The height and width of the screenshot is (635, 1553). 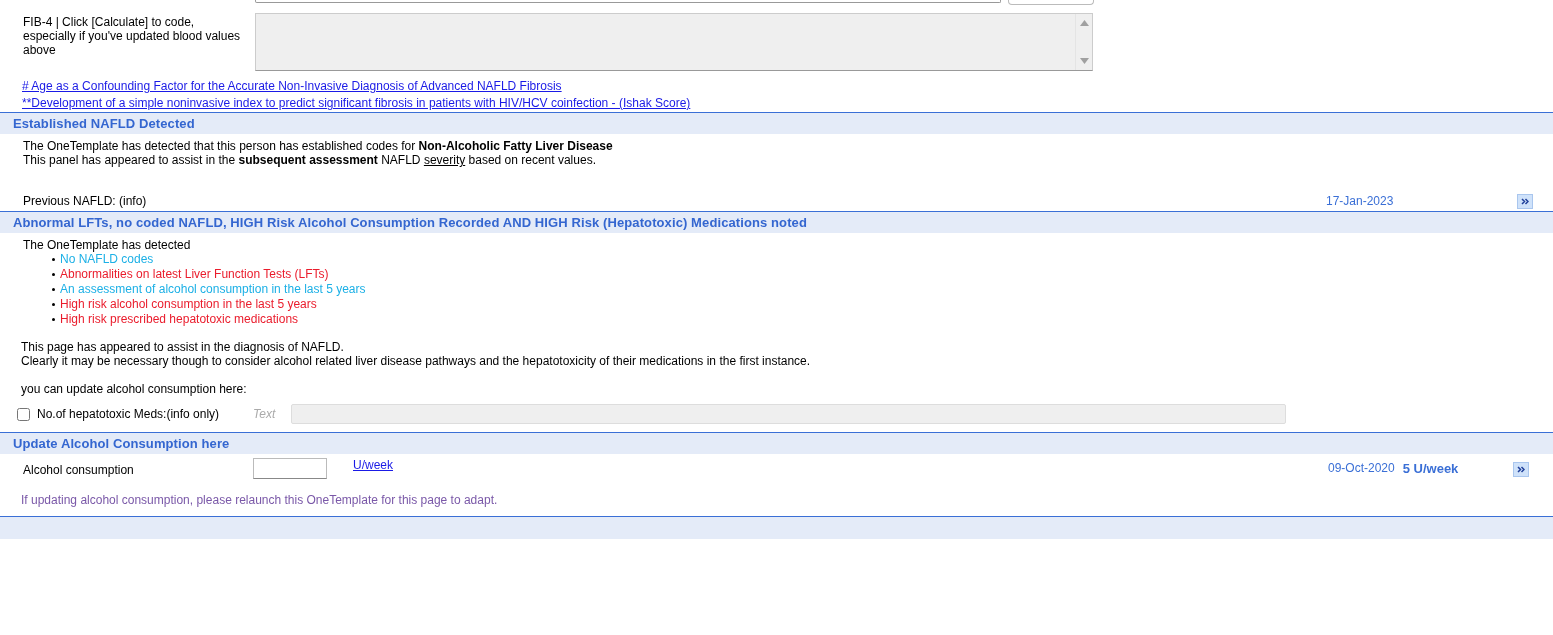 I want to click on record-date: 09-Oct-2020, so click(x=1361, y=468).